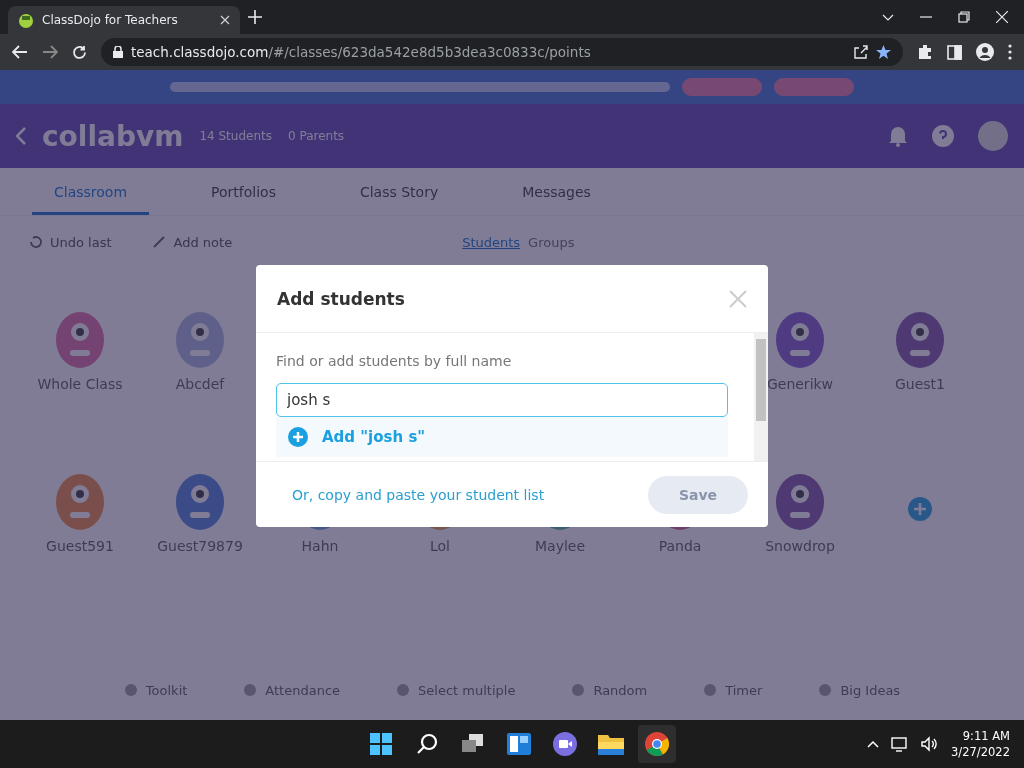 This screenshot has width=1024, height=768. What do you see at coordinates (80, 546) in the screenshot?
I see `student-name: Guest591` at bounding box center [80, 546].